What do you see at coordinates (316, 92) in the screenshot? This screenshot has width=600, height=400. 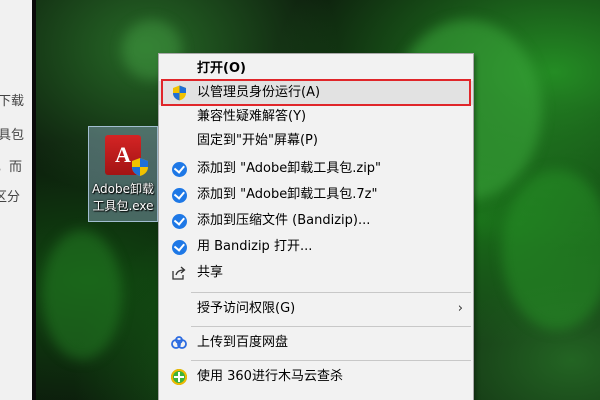 I see `red-highlight-annotation` at bounding box center [316, 92].